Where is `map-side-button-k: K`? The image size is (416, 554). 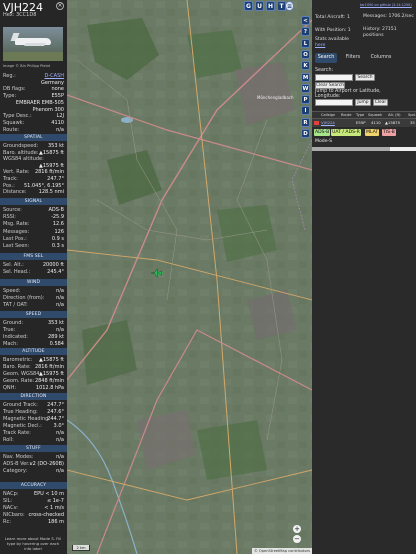
map-side-button-k: K is located at coordinates (305, 66).